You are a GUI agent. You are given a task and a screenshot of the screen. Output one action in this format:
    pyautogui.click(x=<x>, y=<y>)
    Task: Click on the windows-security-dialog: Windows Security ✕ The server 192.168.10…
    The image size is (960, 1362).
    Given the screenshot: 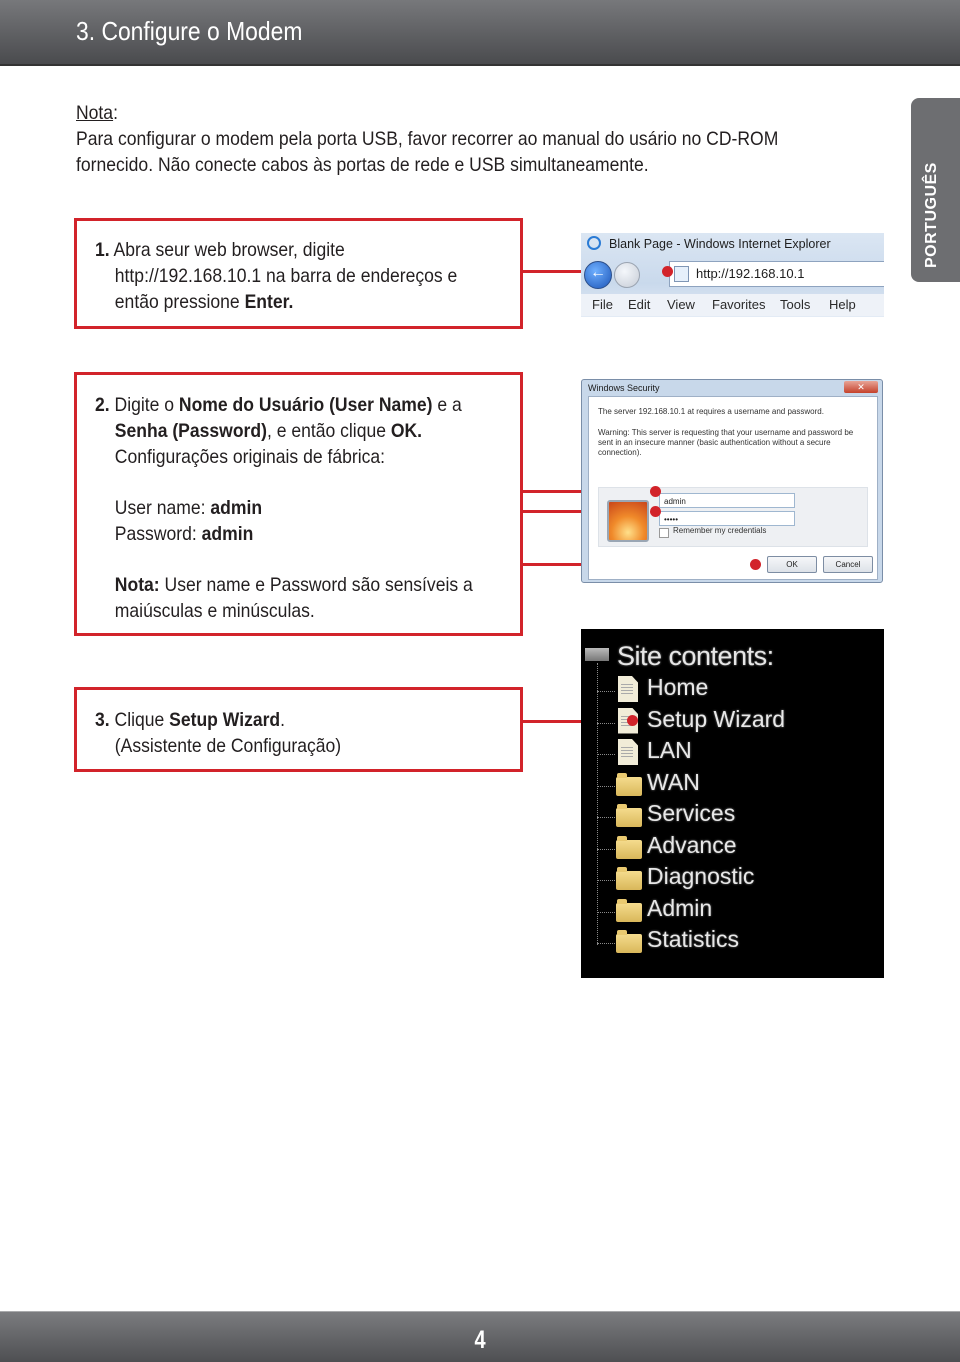 What is the action you would take?
    pyautogui.click(x=732, y=481)
    